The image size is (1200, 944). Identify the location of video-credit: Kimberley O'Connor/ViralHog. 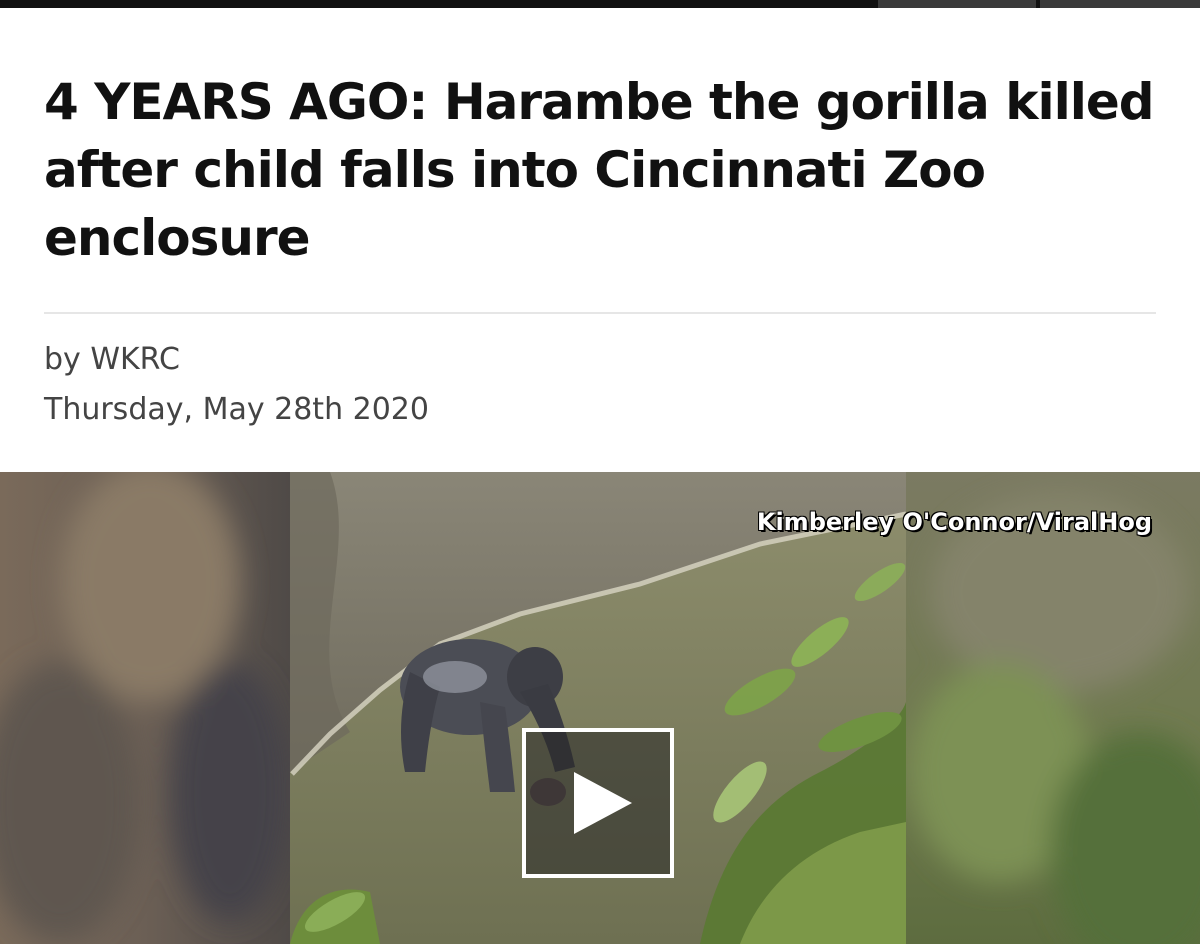
(954, 522).